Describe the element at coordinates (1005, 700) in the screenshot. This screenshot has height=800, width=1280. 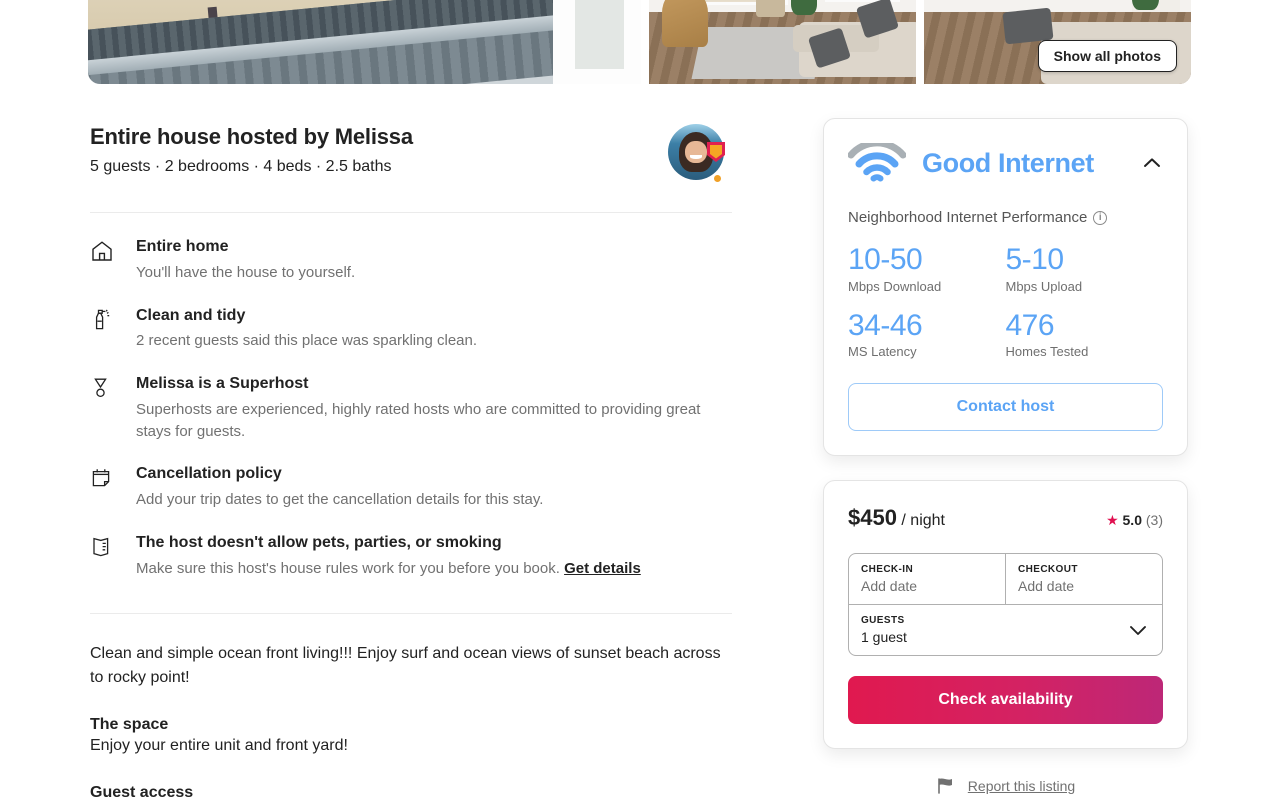
I see `check-availability-button: Check availability` at that location.